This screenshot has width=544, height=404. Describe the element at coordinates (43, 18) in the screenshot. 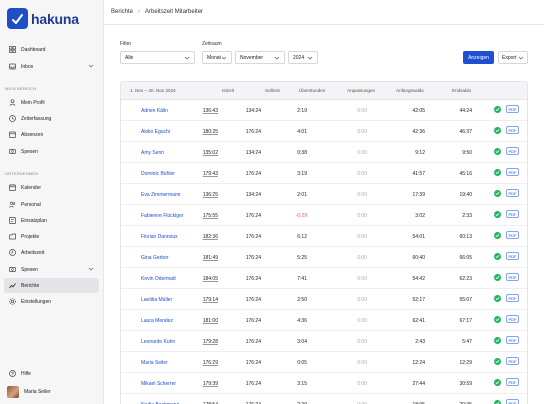

I see `logo: hakuna` at that location.